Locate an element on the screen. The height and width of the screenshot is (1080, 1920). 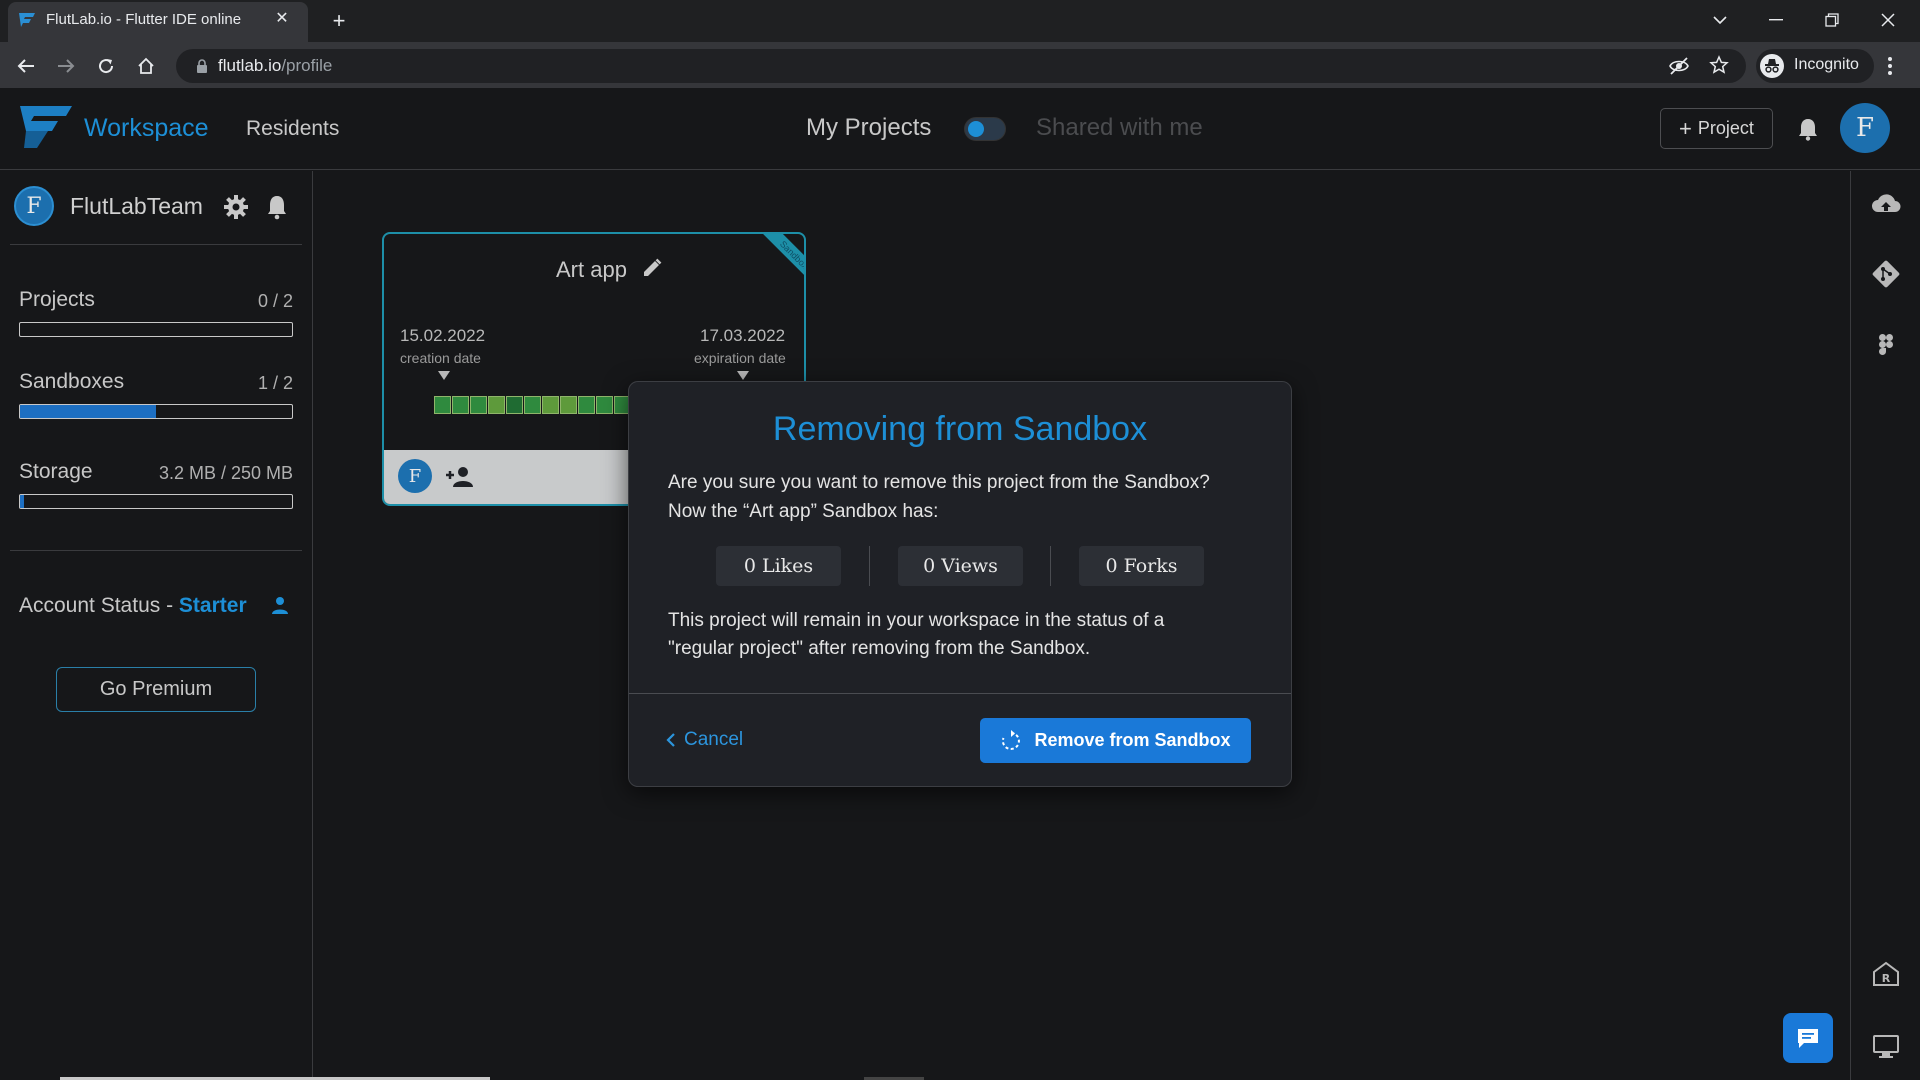
browser-menu-icon is located at coordinates (1890, 66).